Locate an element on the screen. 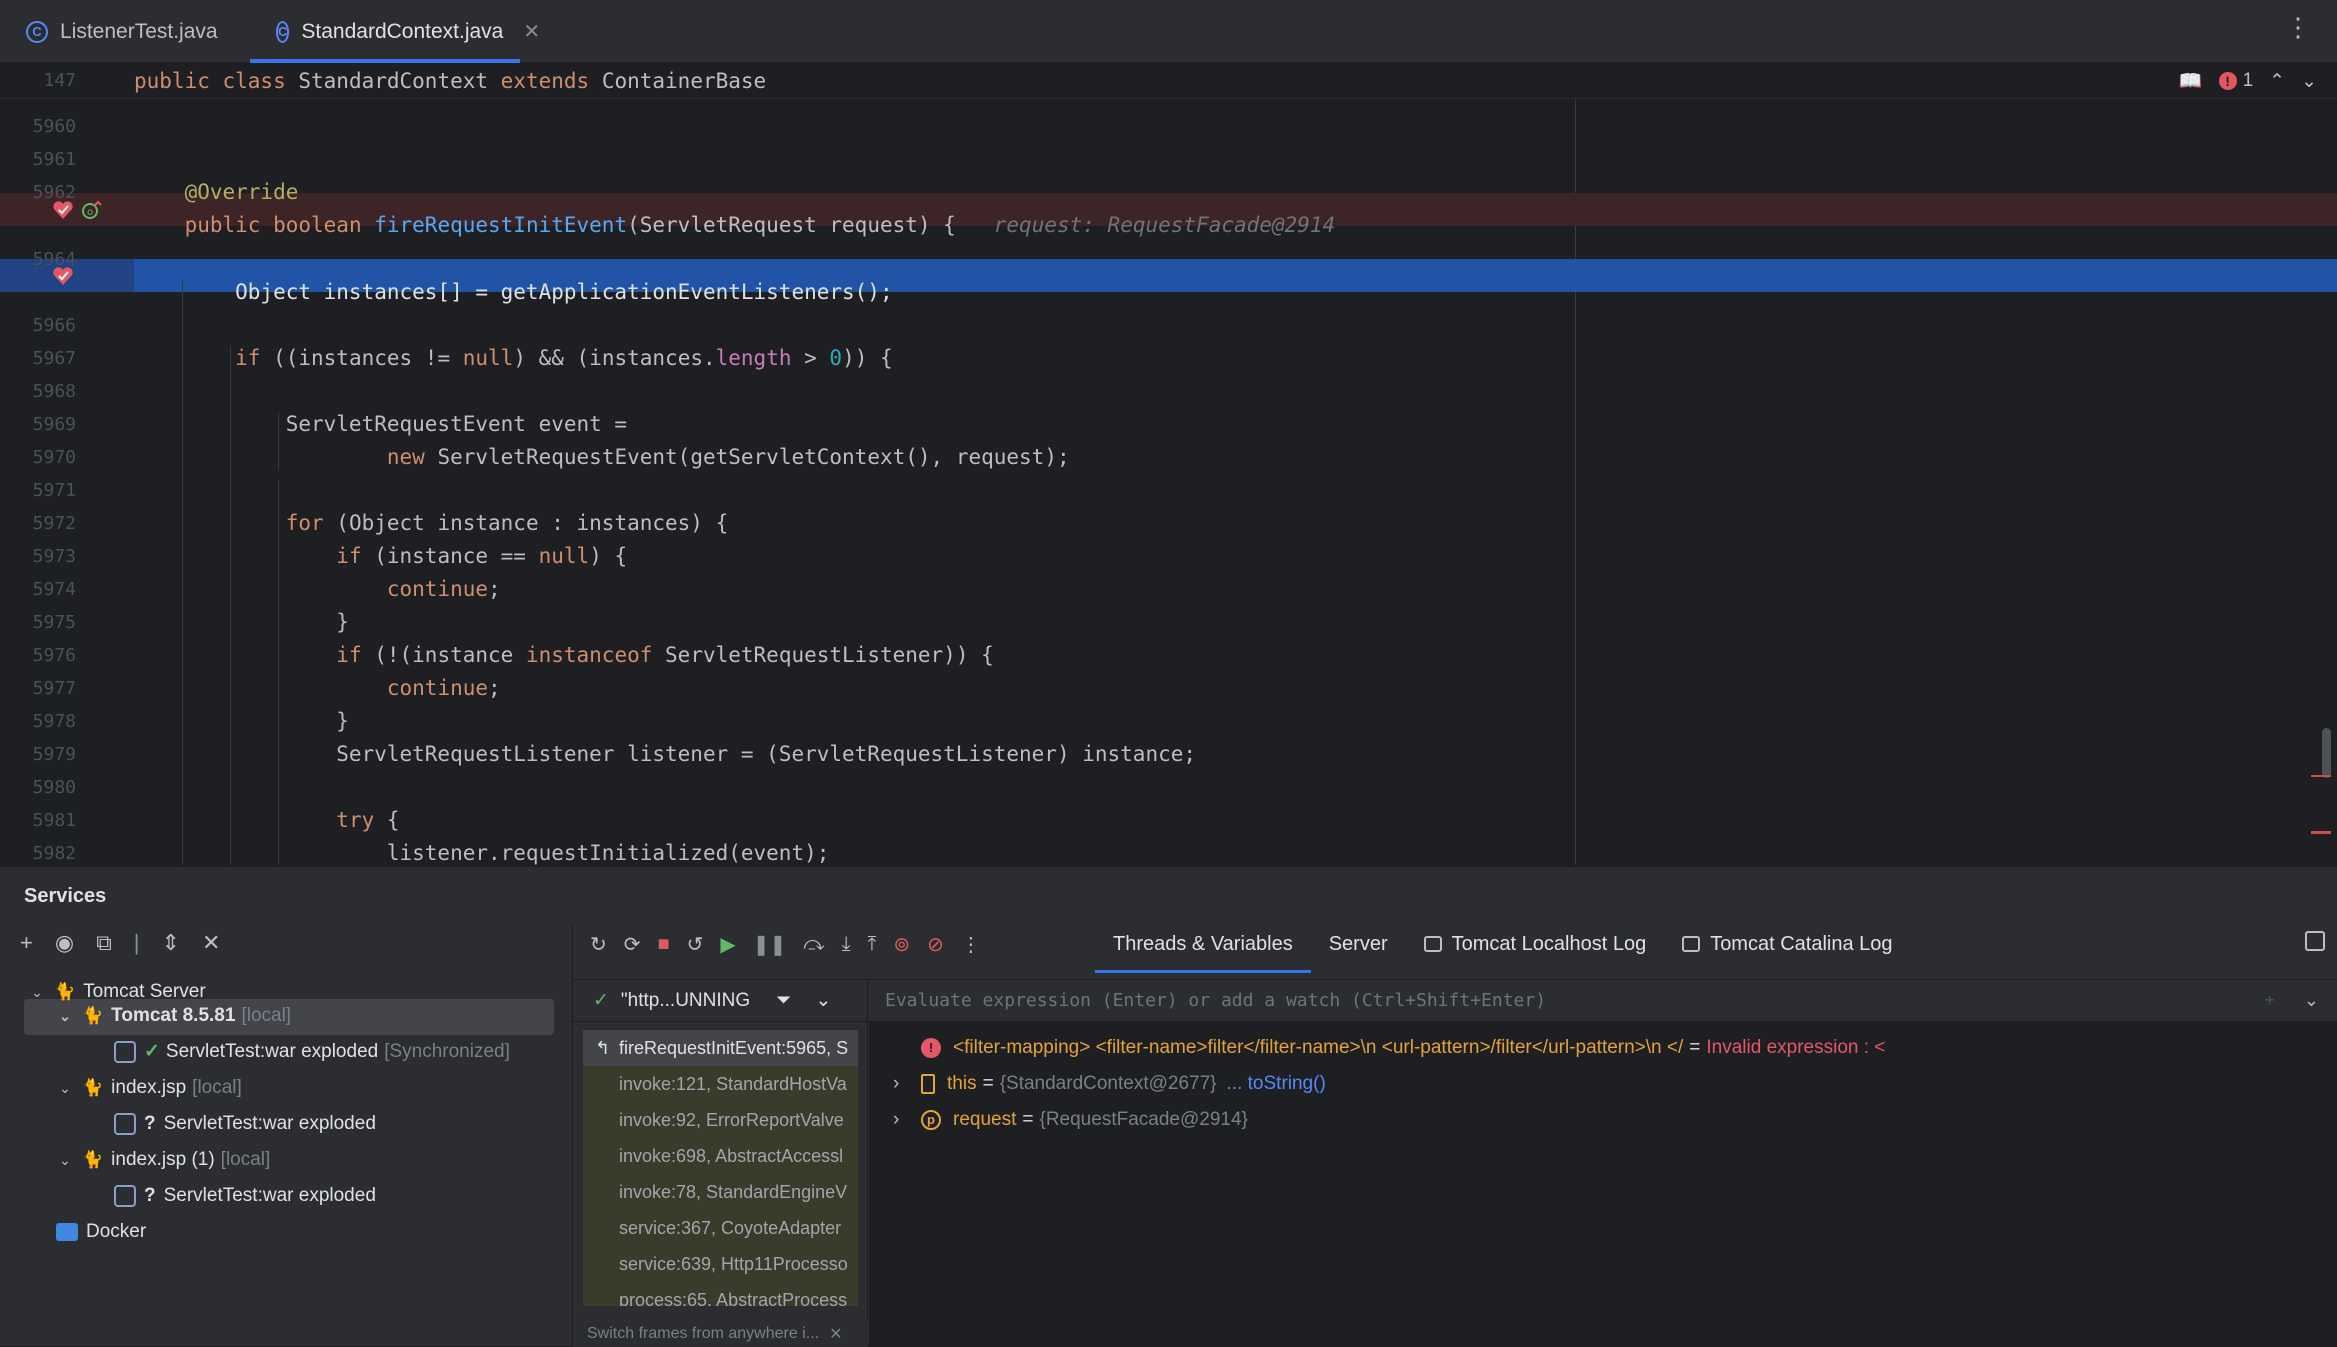  tab-standardcontext: C StandardContext.java ✕ is located at coordinates (395, 31).